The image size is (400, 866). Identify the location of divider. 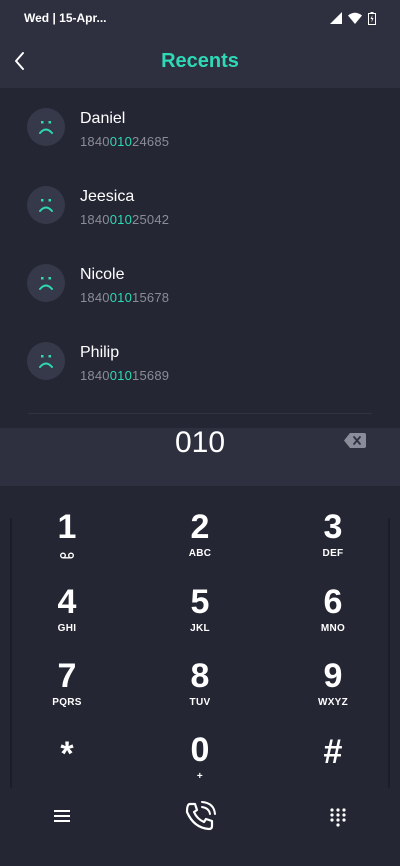
(200, 413).